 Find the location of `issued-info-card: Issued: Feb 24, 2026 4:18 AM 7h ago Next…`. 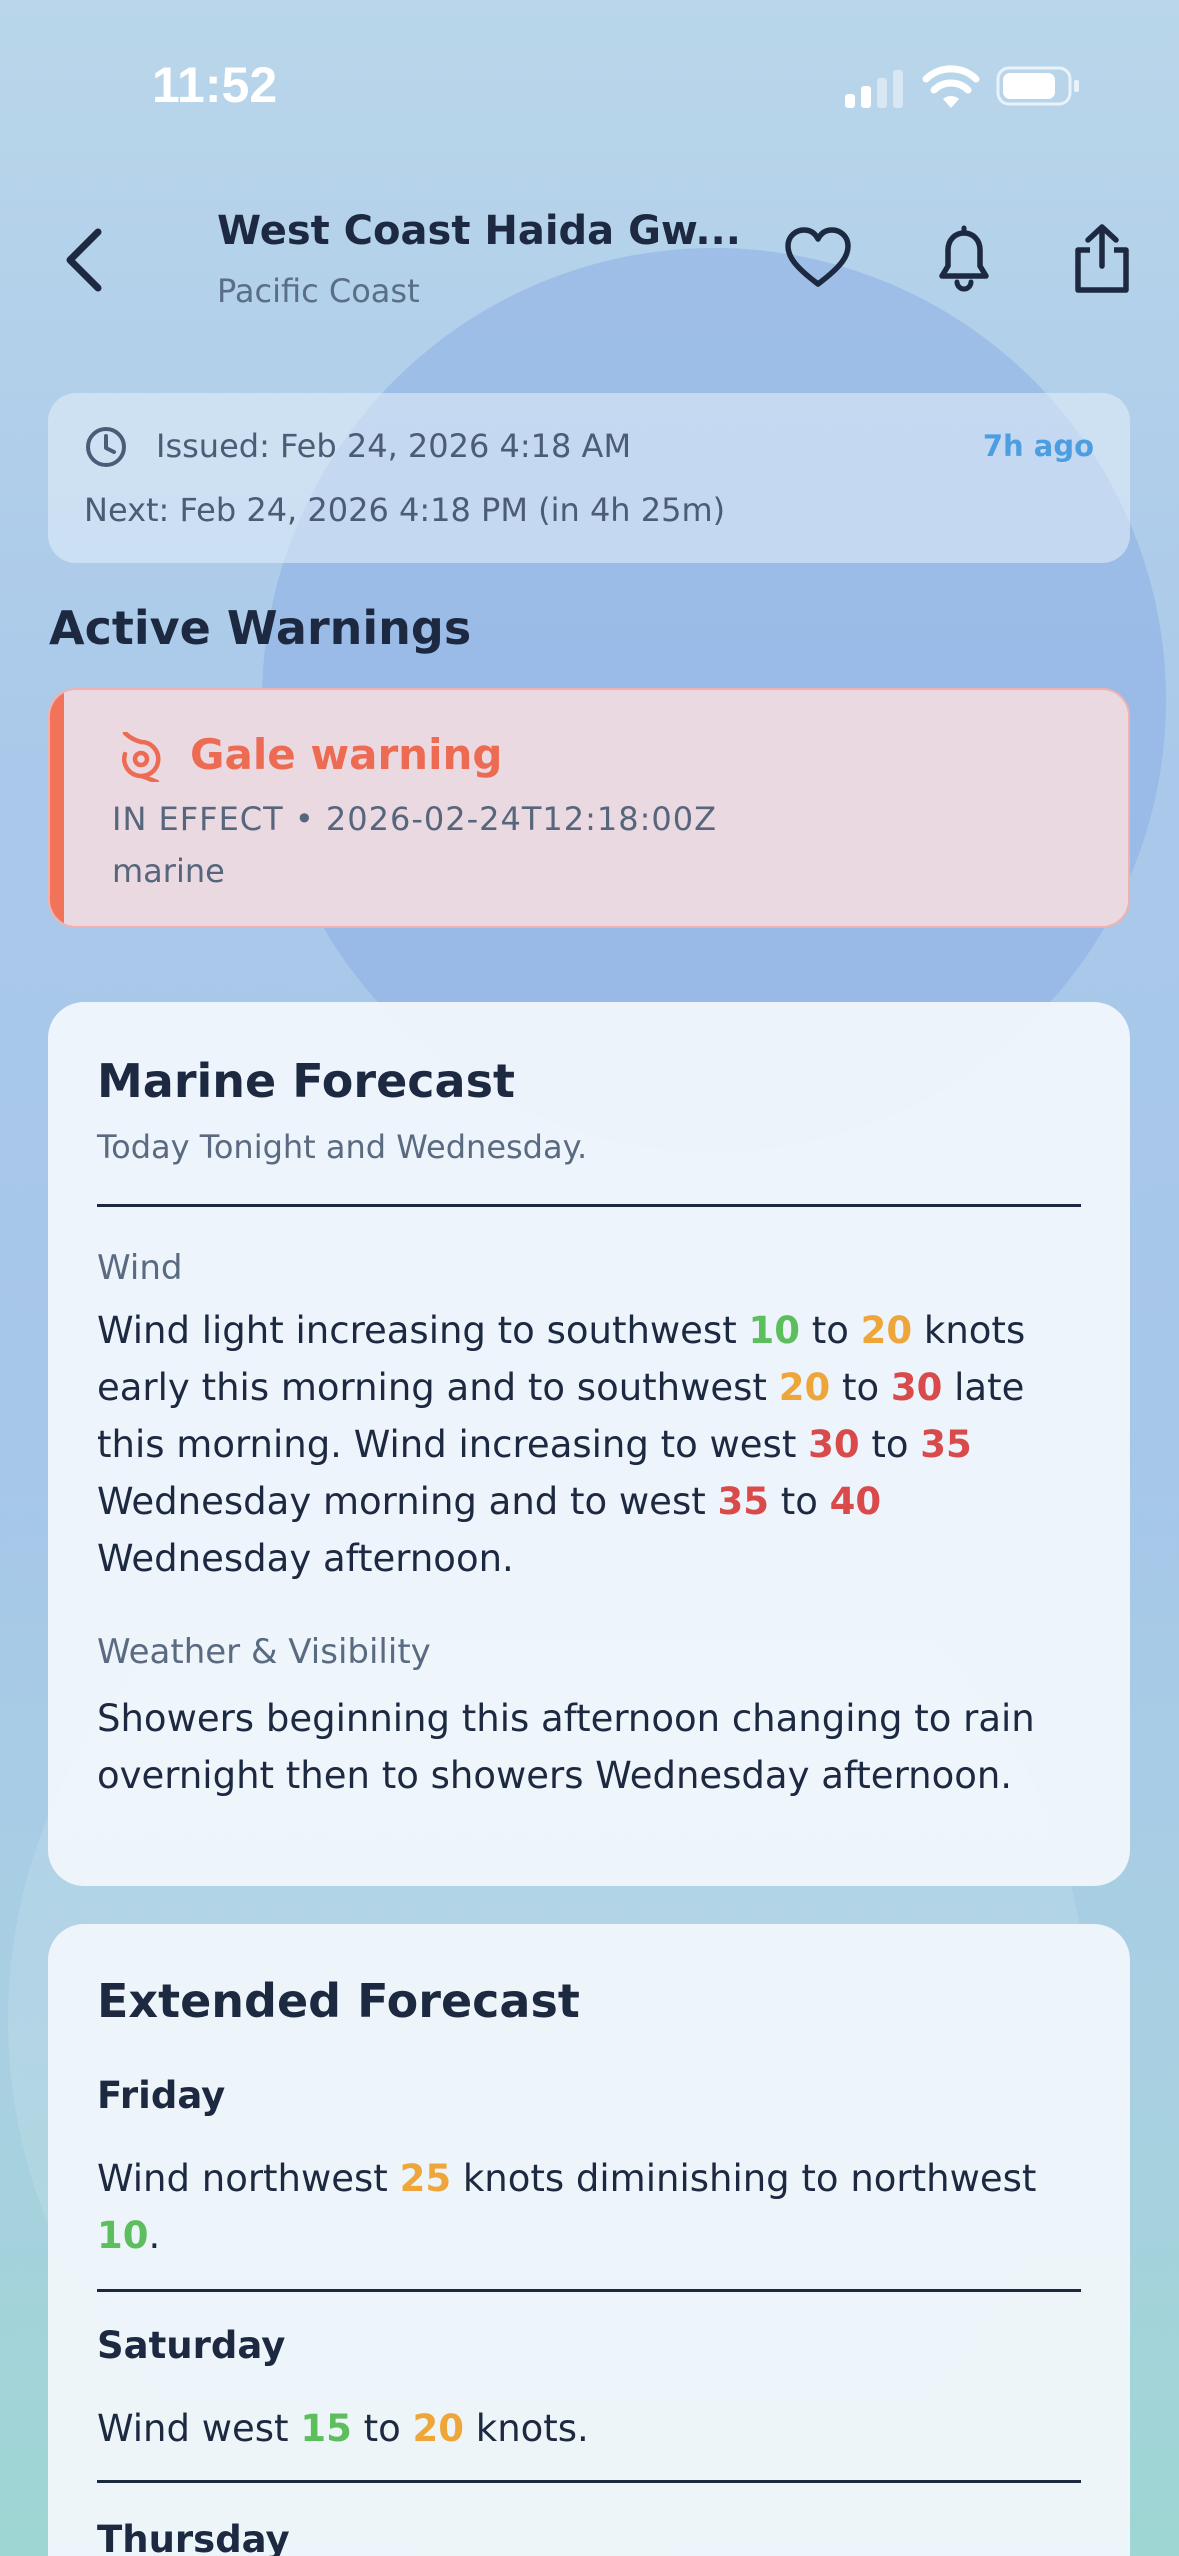

issued-info-card: Issued: Feb 24, 2026 4:18 AM 7h ago Next… is located at coordinates (589, 478).